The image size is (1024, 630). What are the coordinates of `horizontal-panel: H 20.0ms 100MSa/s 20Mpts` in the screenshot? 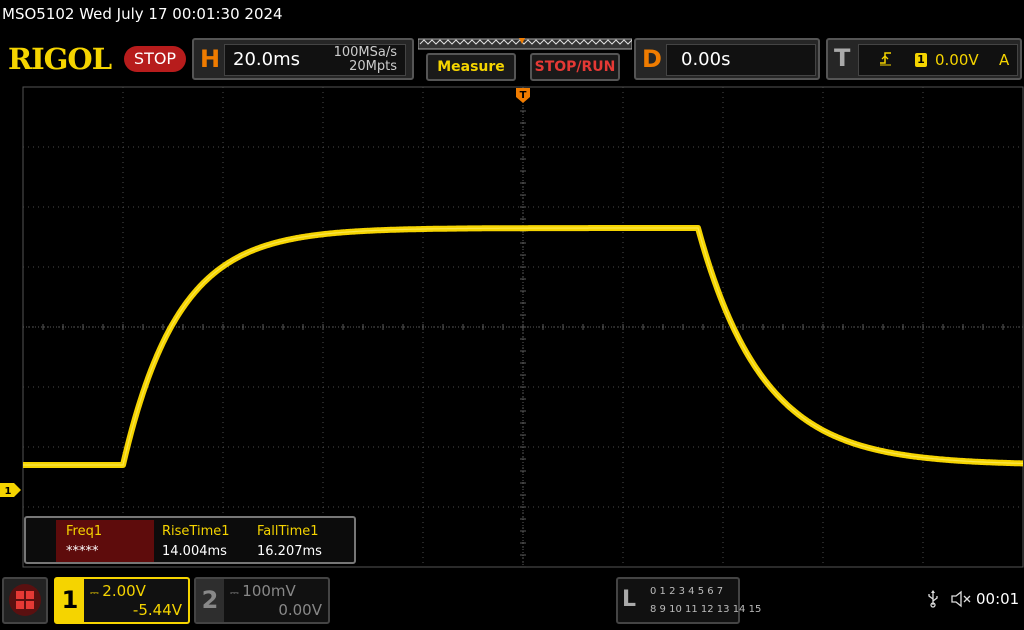 It's located at (303, 59).